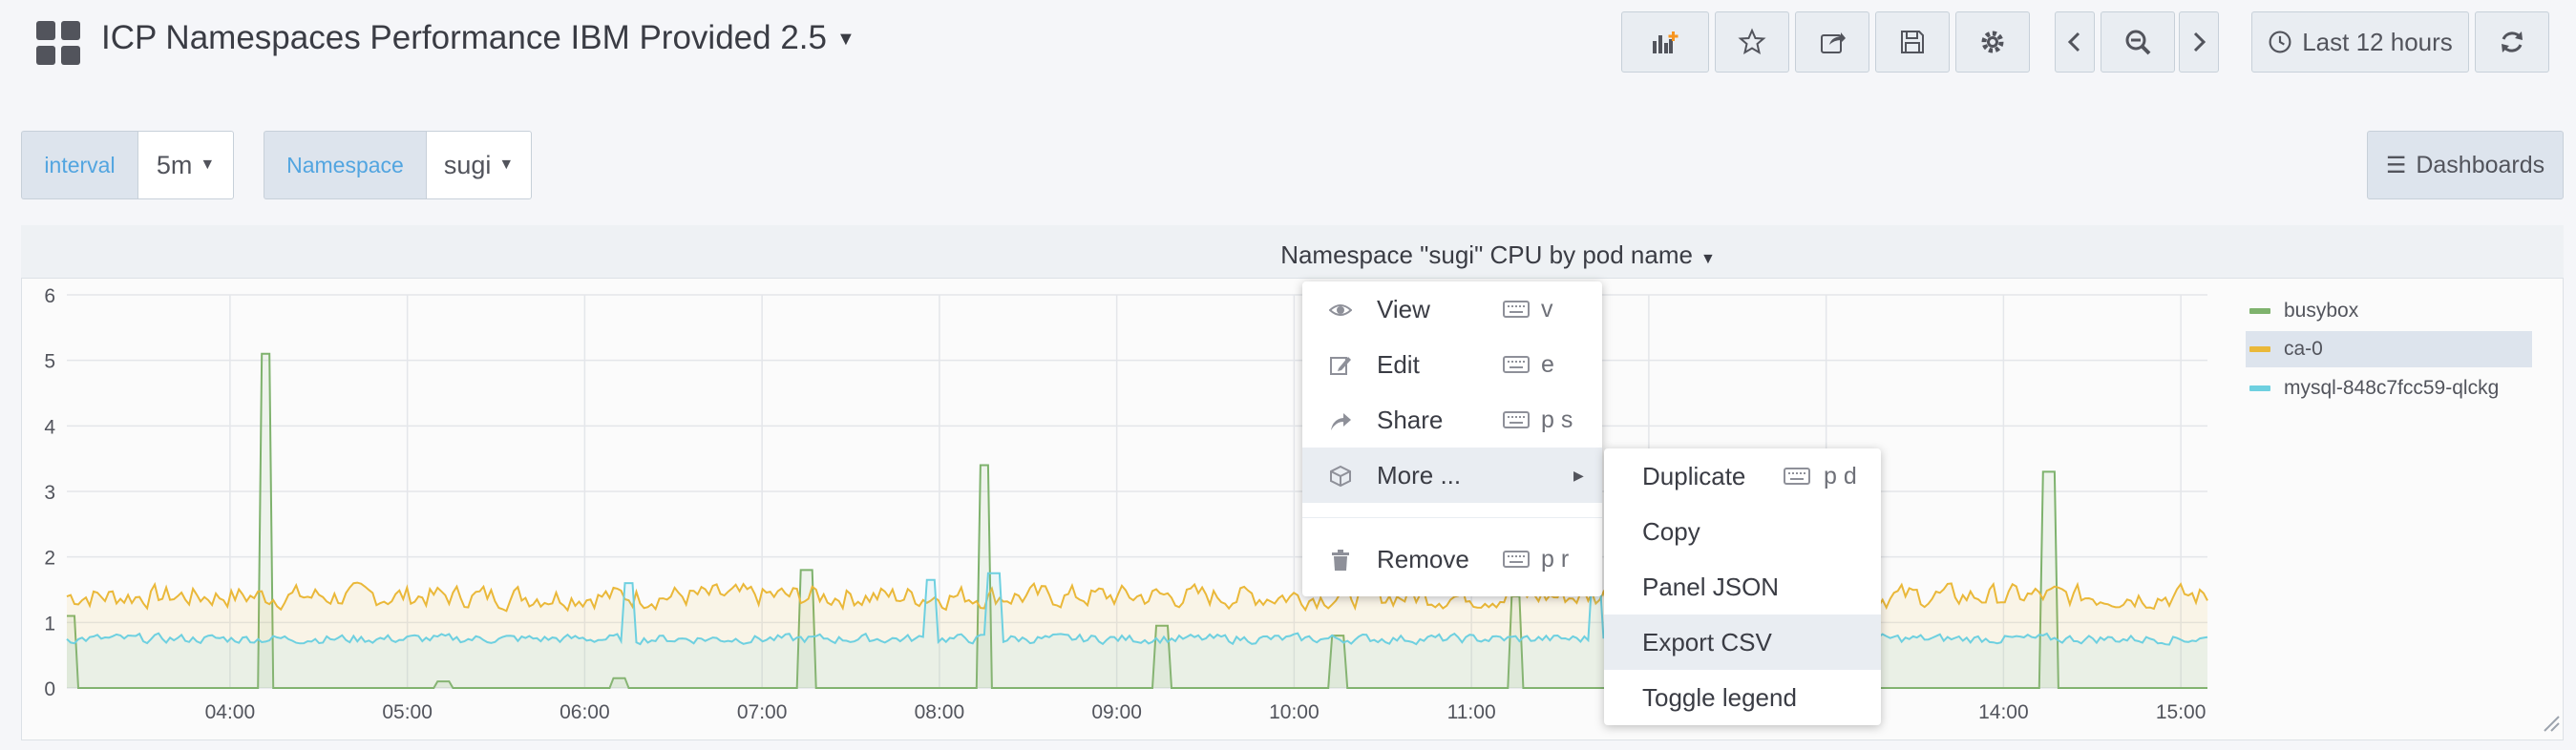 Image resolution: width=2576 pixels, height=750 pixels. Describe the element at coordinates (1452, 517) in the screenshot. I see `menu-divider` at that location.